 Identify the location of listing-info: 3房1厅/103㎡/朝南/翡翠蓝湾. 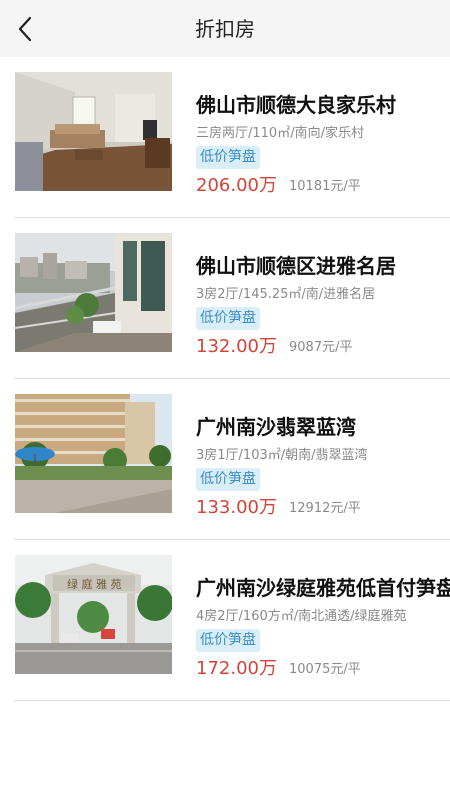
(282, 455).